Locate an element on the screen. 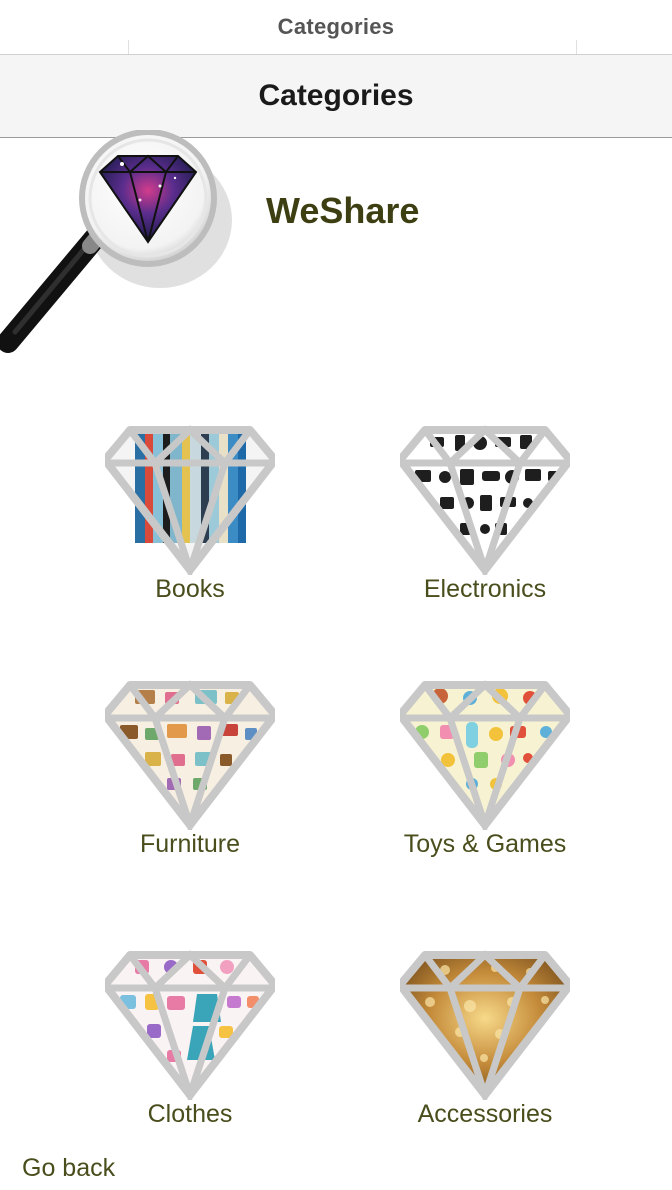 The image size is (672, 1190). category-label: Books is located at coordinates (190, 589).